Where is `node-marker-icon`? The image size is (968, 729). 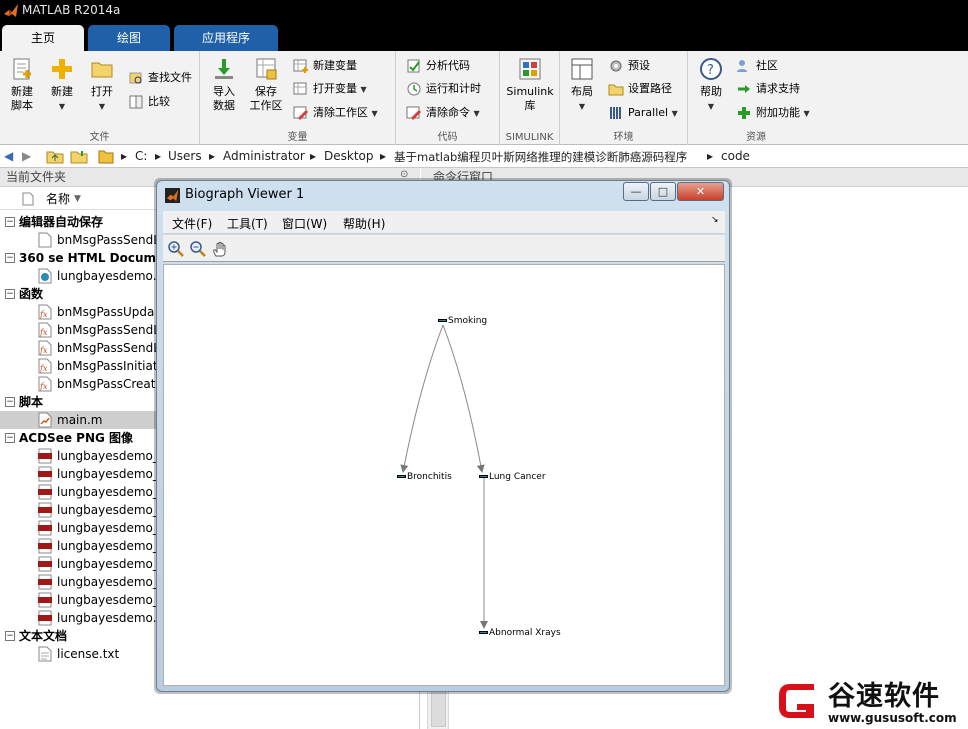 node-marker-icon is located at coordinates (483, 476).